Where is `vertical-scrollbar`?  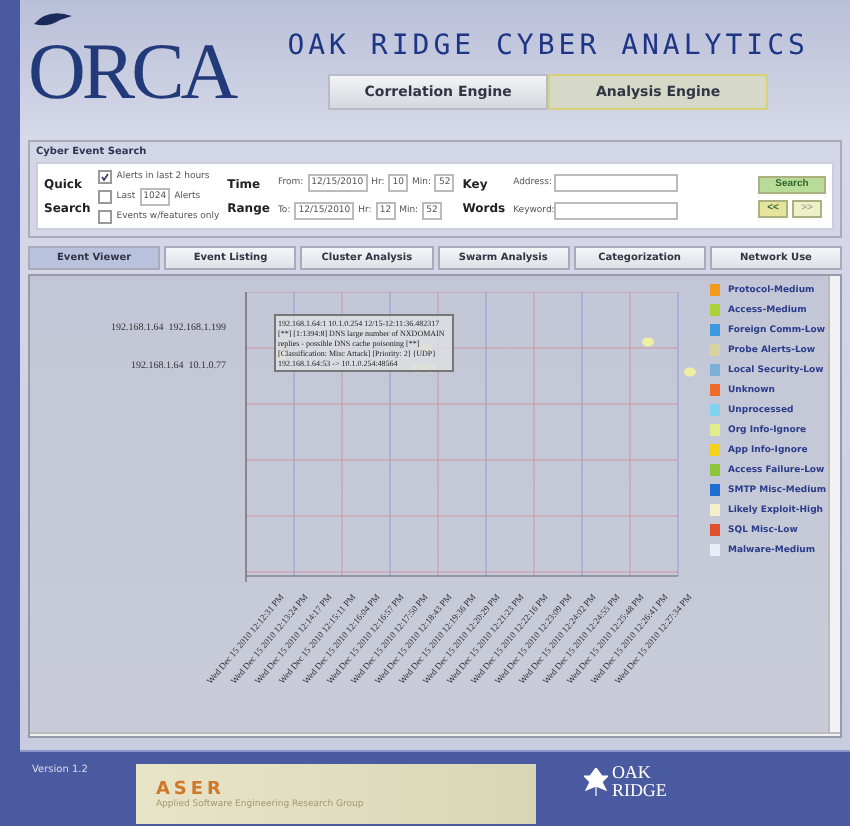 vertical-scrollbar is located at coordinates (834, 504).